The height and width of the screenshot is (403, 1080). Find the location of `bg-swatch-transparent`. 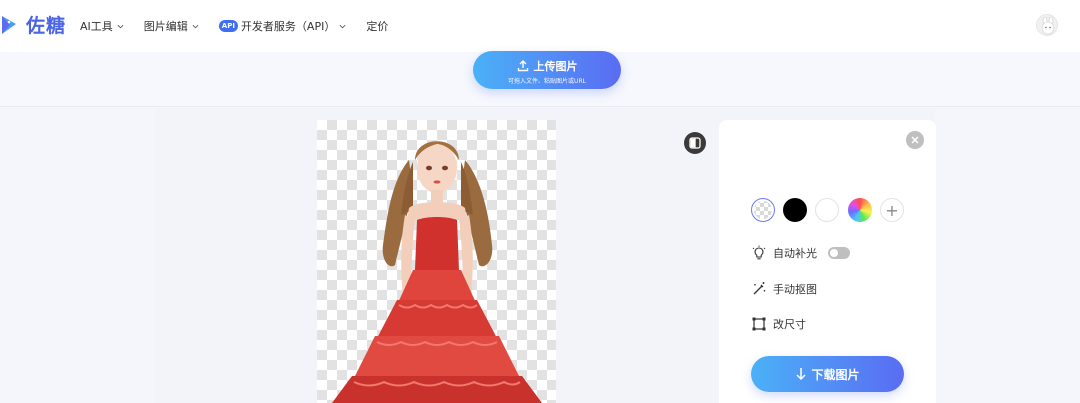

bg-swatch-transparent is located at coordinates (763, 210).